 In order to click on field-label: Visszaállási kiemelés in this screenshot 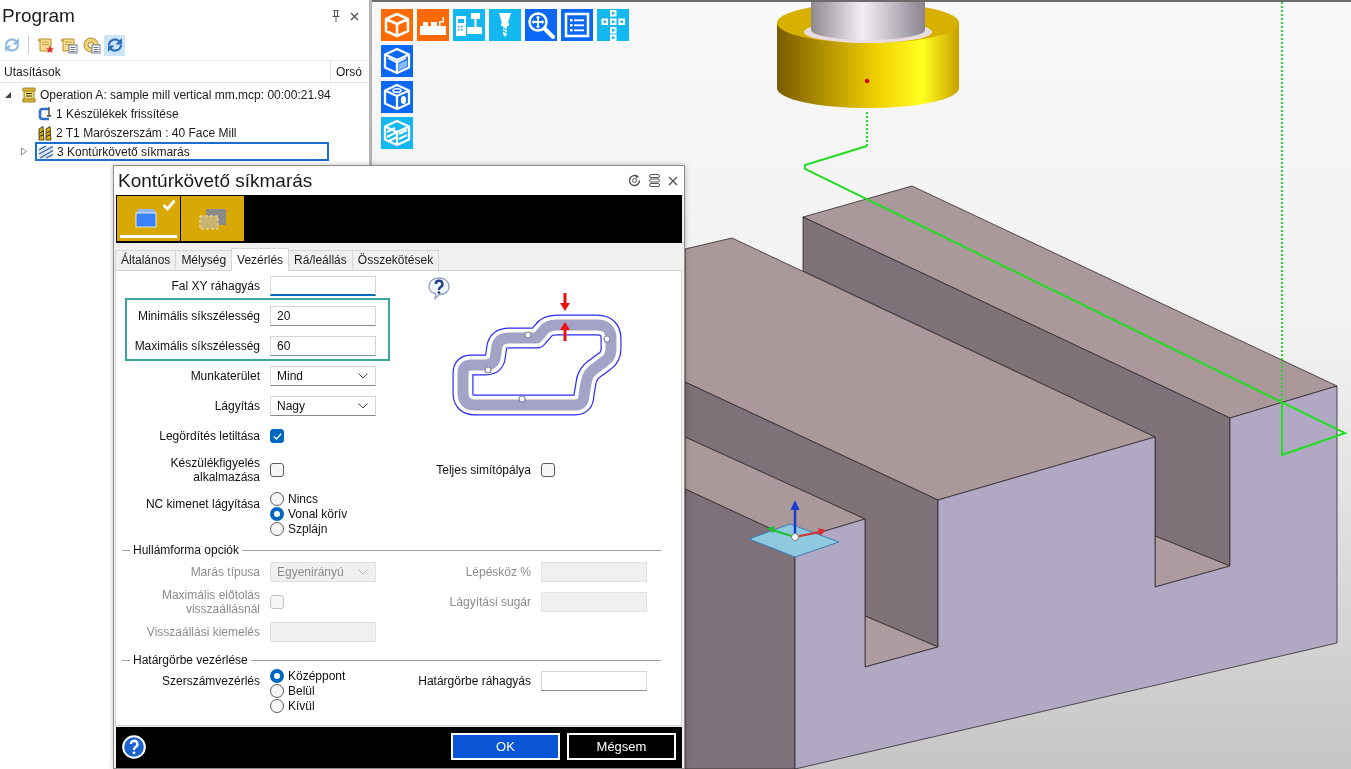, I will do `click(202, 632)`.